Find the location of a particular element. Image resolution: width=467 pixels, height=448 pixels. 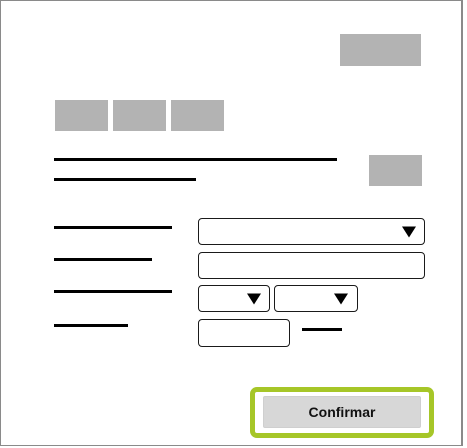

confirm-button-label: Confirmar is located at coordinates (342, 412).